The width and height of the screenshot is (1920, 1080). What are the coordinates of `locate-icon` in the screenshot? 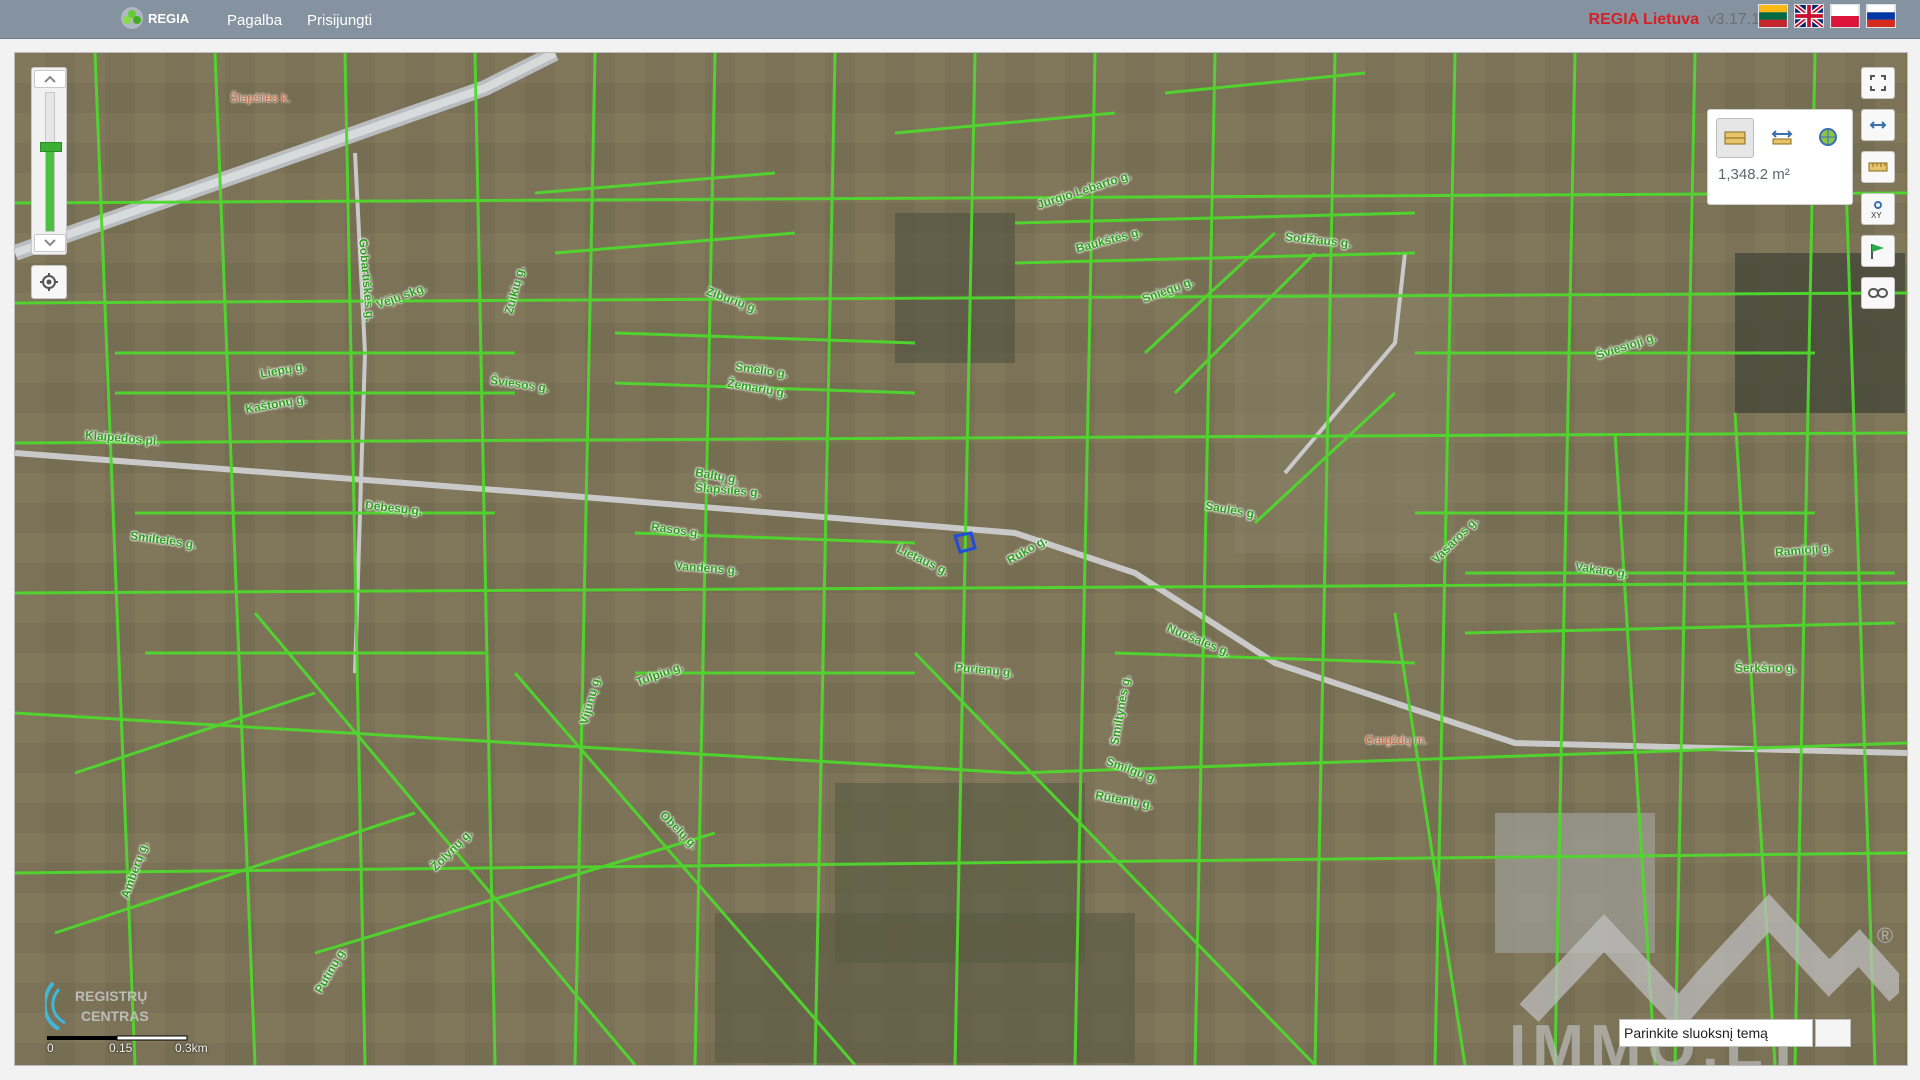 It's located at (49, 282).